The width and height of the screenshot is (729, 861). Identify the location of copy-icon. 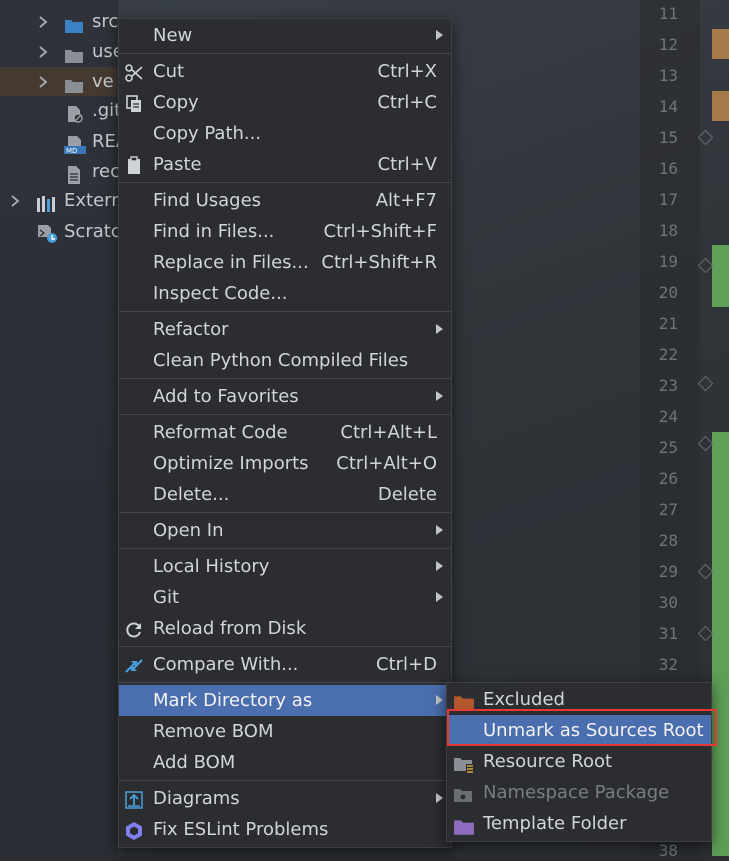
(134, 103).